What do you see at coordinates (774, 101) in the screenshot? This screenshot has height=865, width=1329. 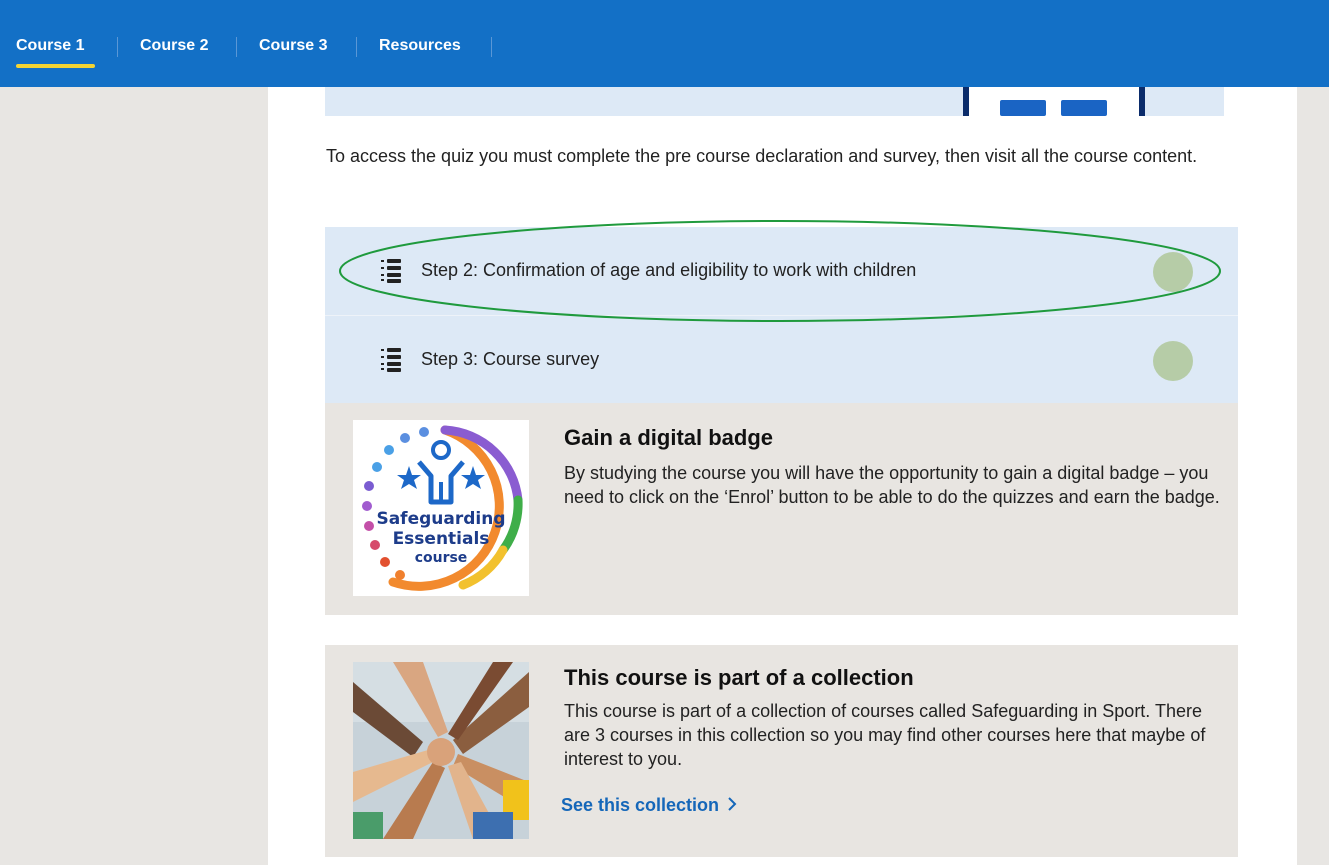 I see `course-banner` at bounding box center [774, 101].